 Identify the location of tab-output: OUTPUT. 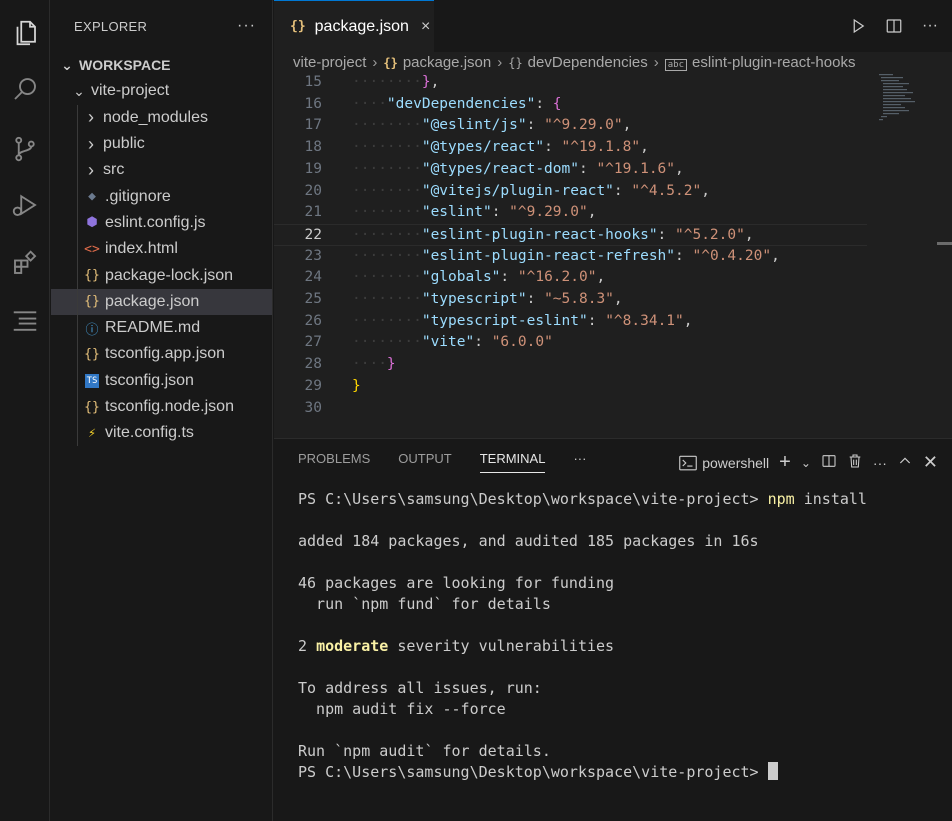
(424, 462).